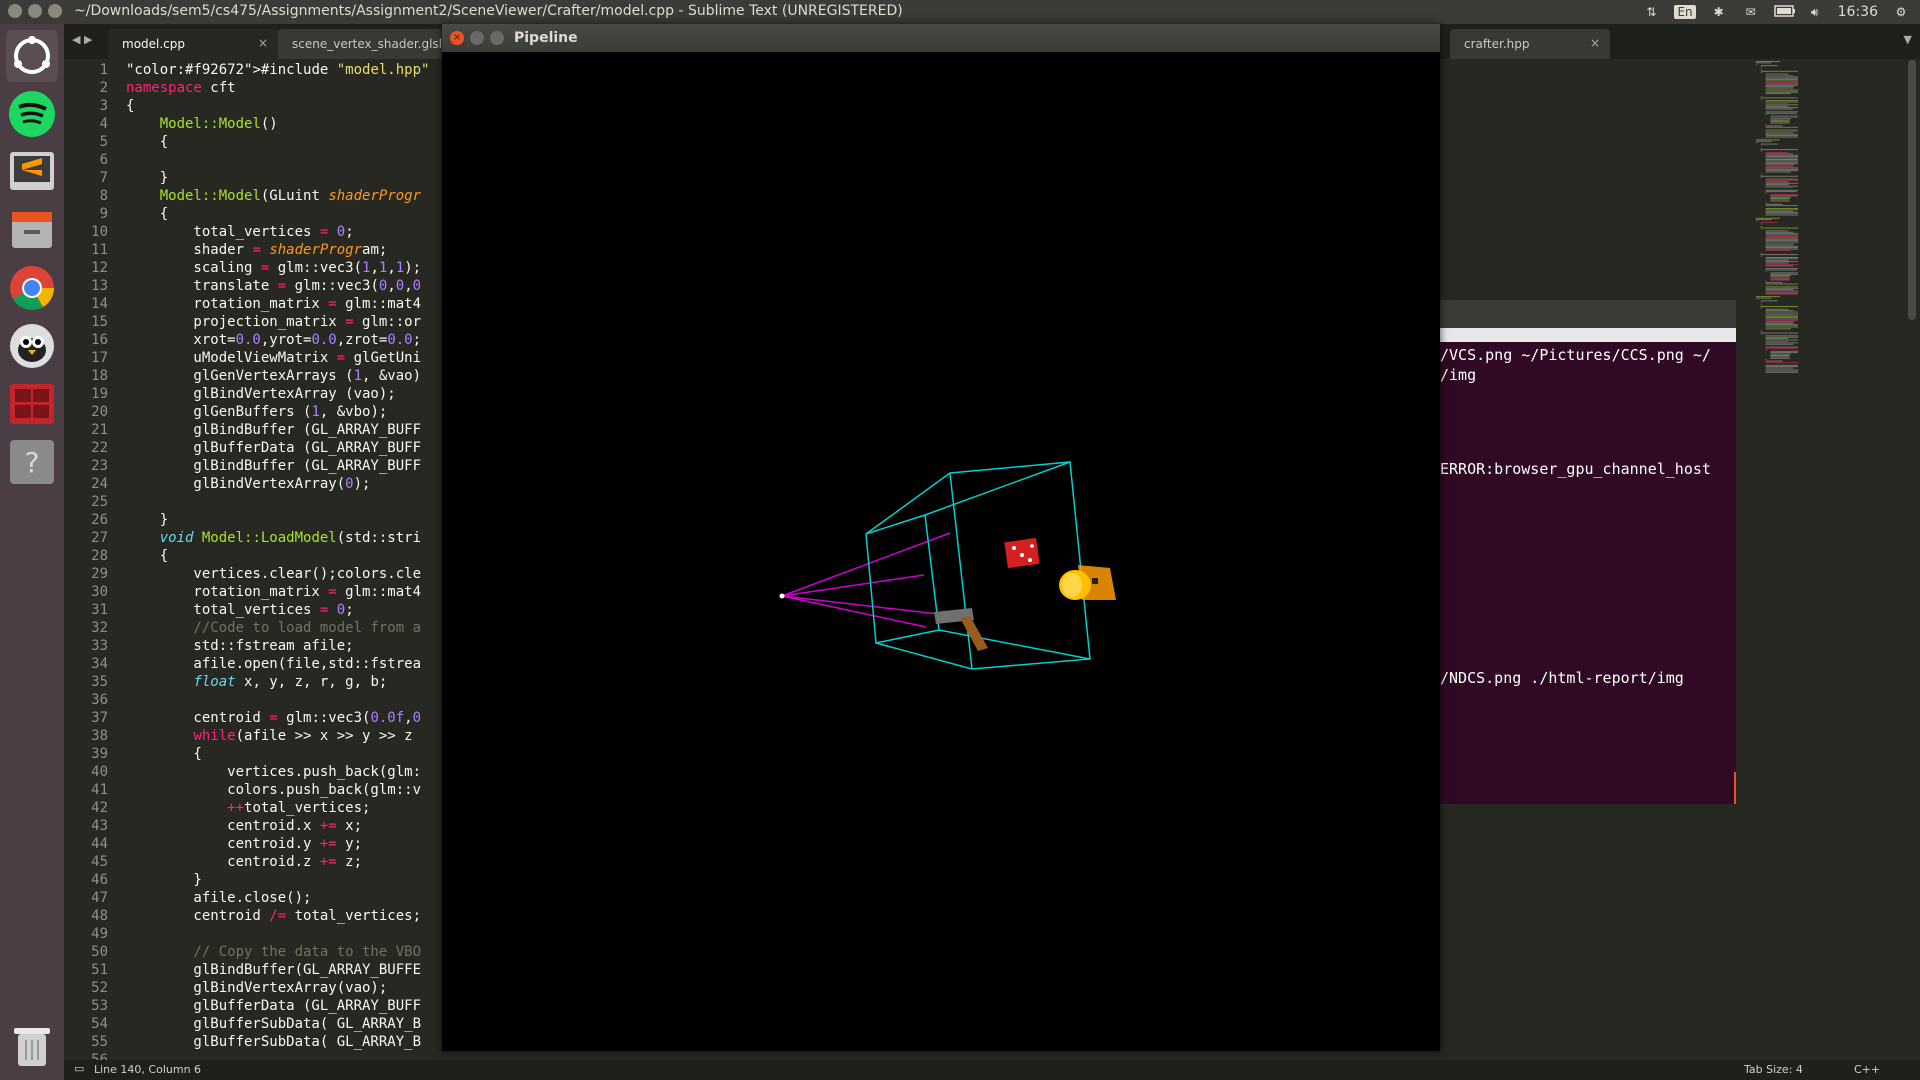 This screenshot has height=1080, width=1920. I want to click on code-line: Model::Model(GLuint shaderProgr, so click(277, 196).